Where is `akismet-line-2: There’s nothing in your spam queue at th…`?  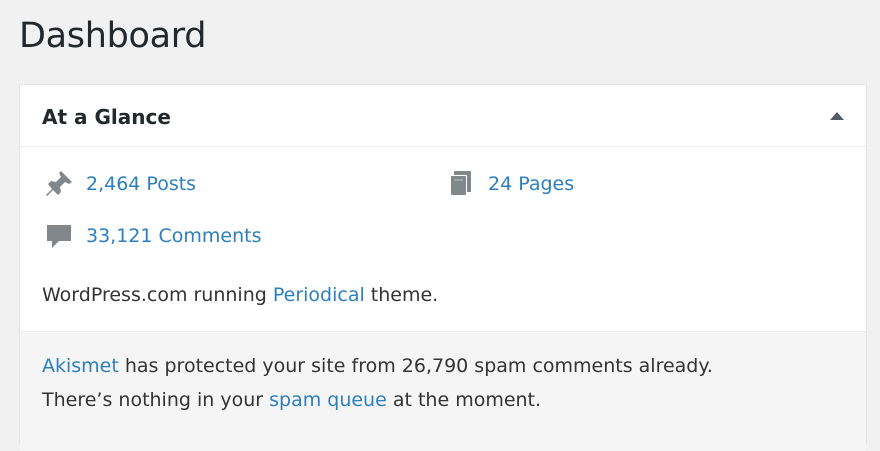
akismet-line-2: There’s nothing in your spam queue at th… is located at coordinates (291, 400).